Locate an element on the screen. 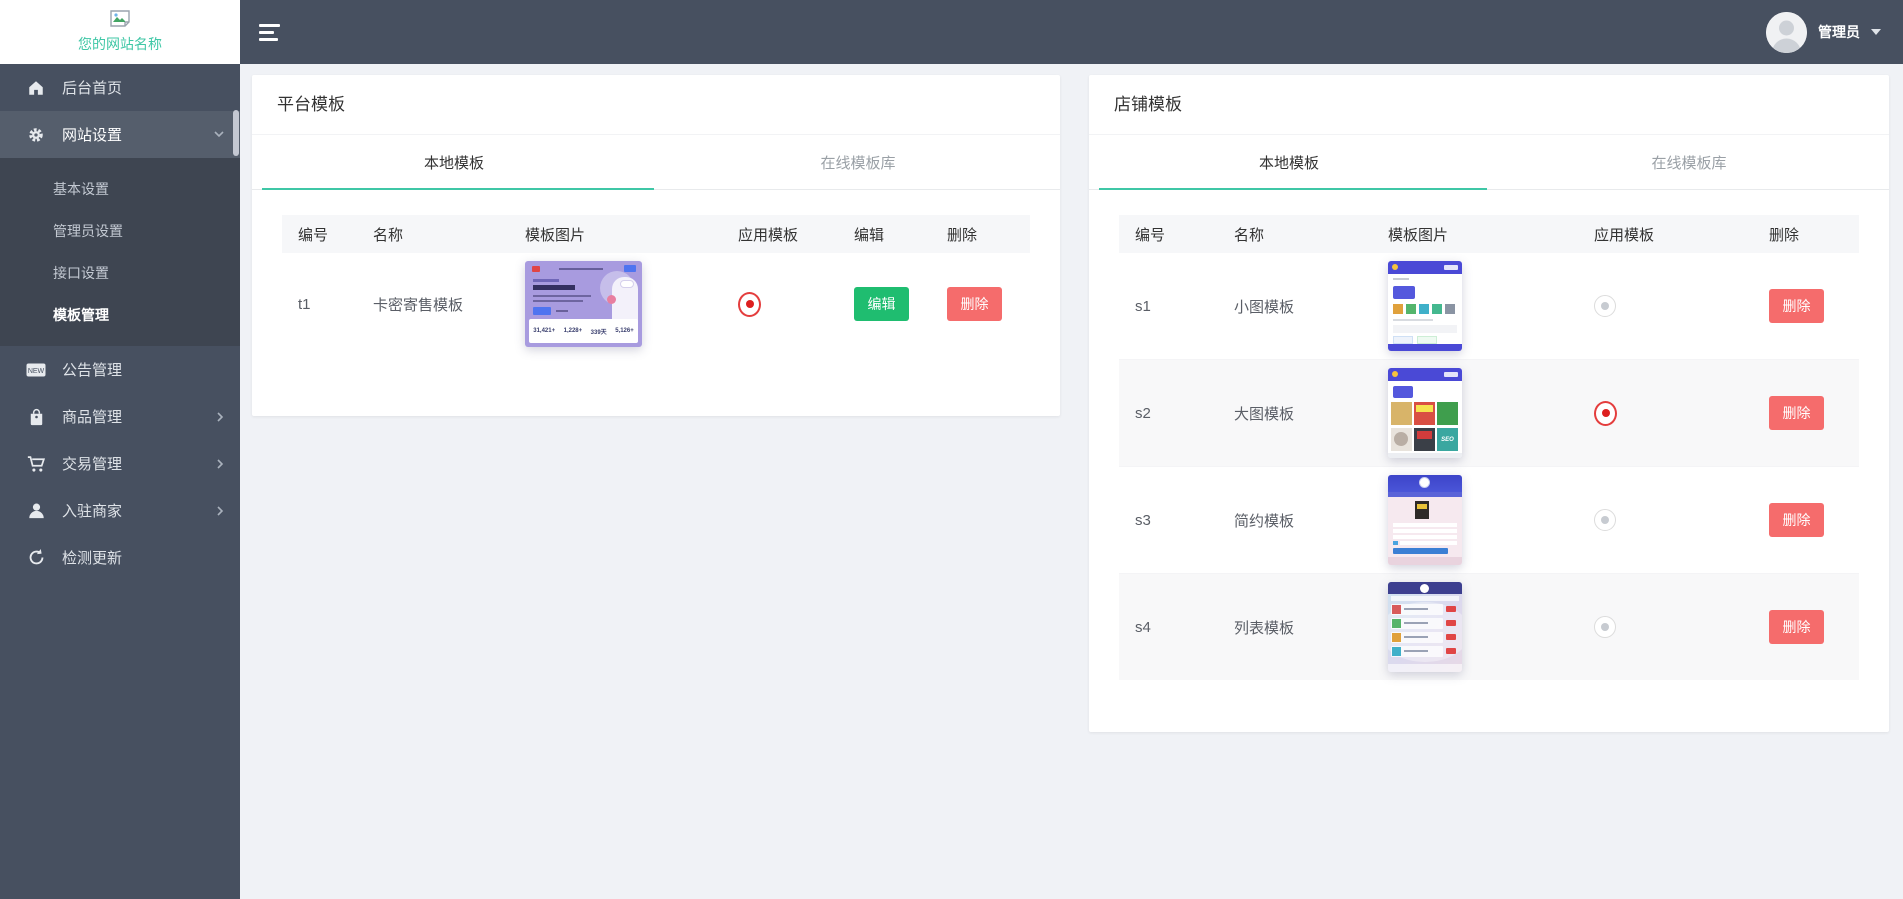 This screenshot has height=899, width=1903. sidebar-item-products: 商品管理 is located at coordinates (120, 416).